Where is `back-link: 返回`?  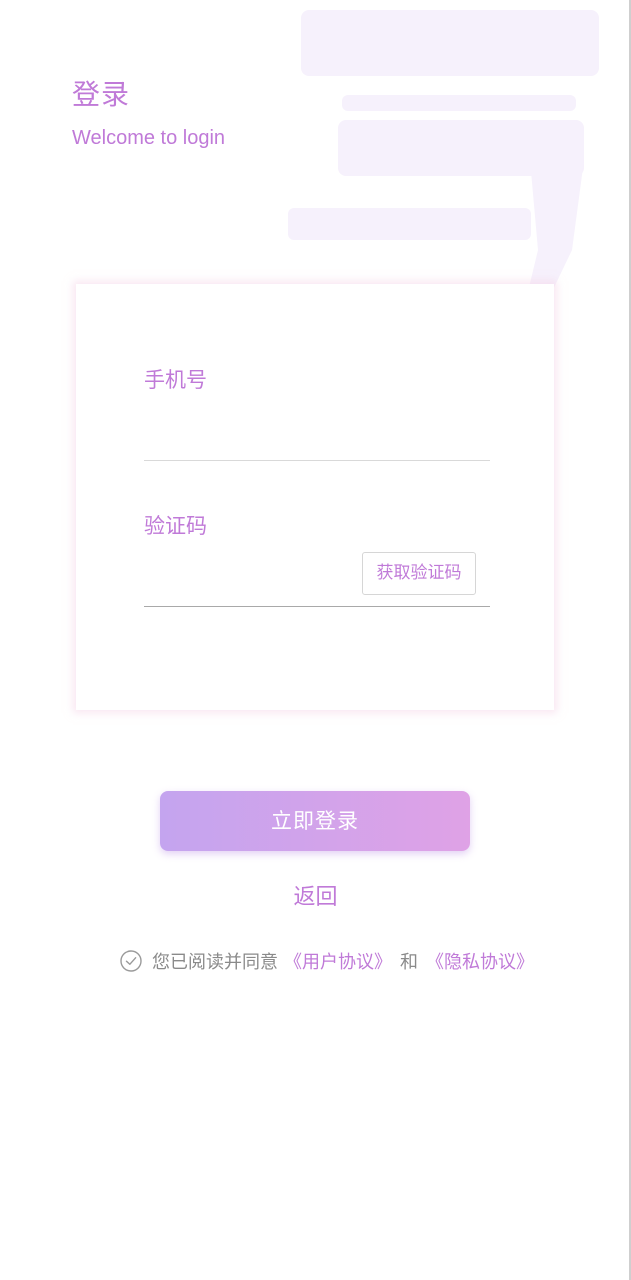 back-link: 返回 is located at coordinates (315, 898).